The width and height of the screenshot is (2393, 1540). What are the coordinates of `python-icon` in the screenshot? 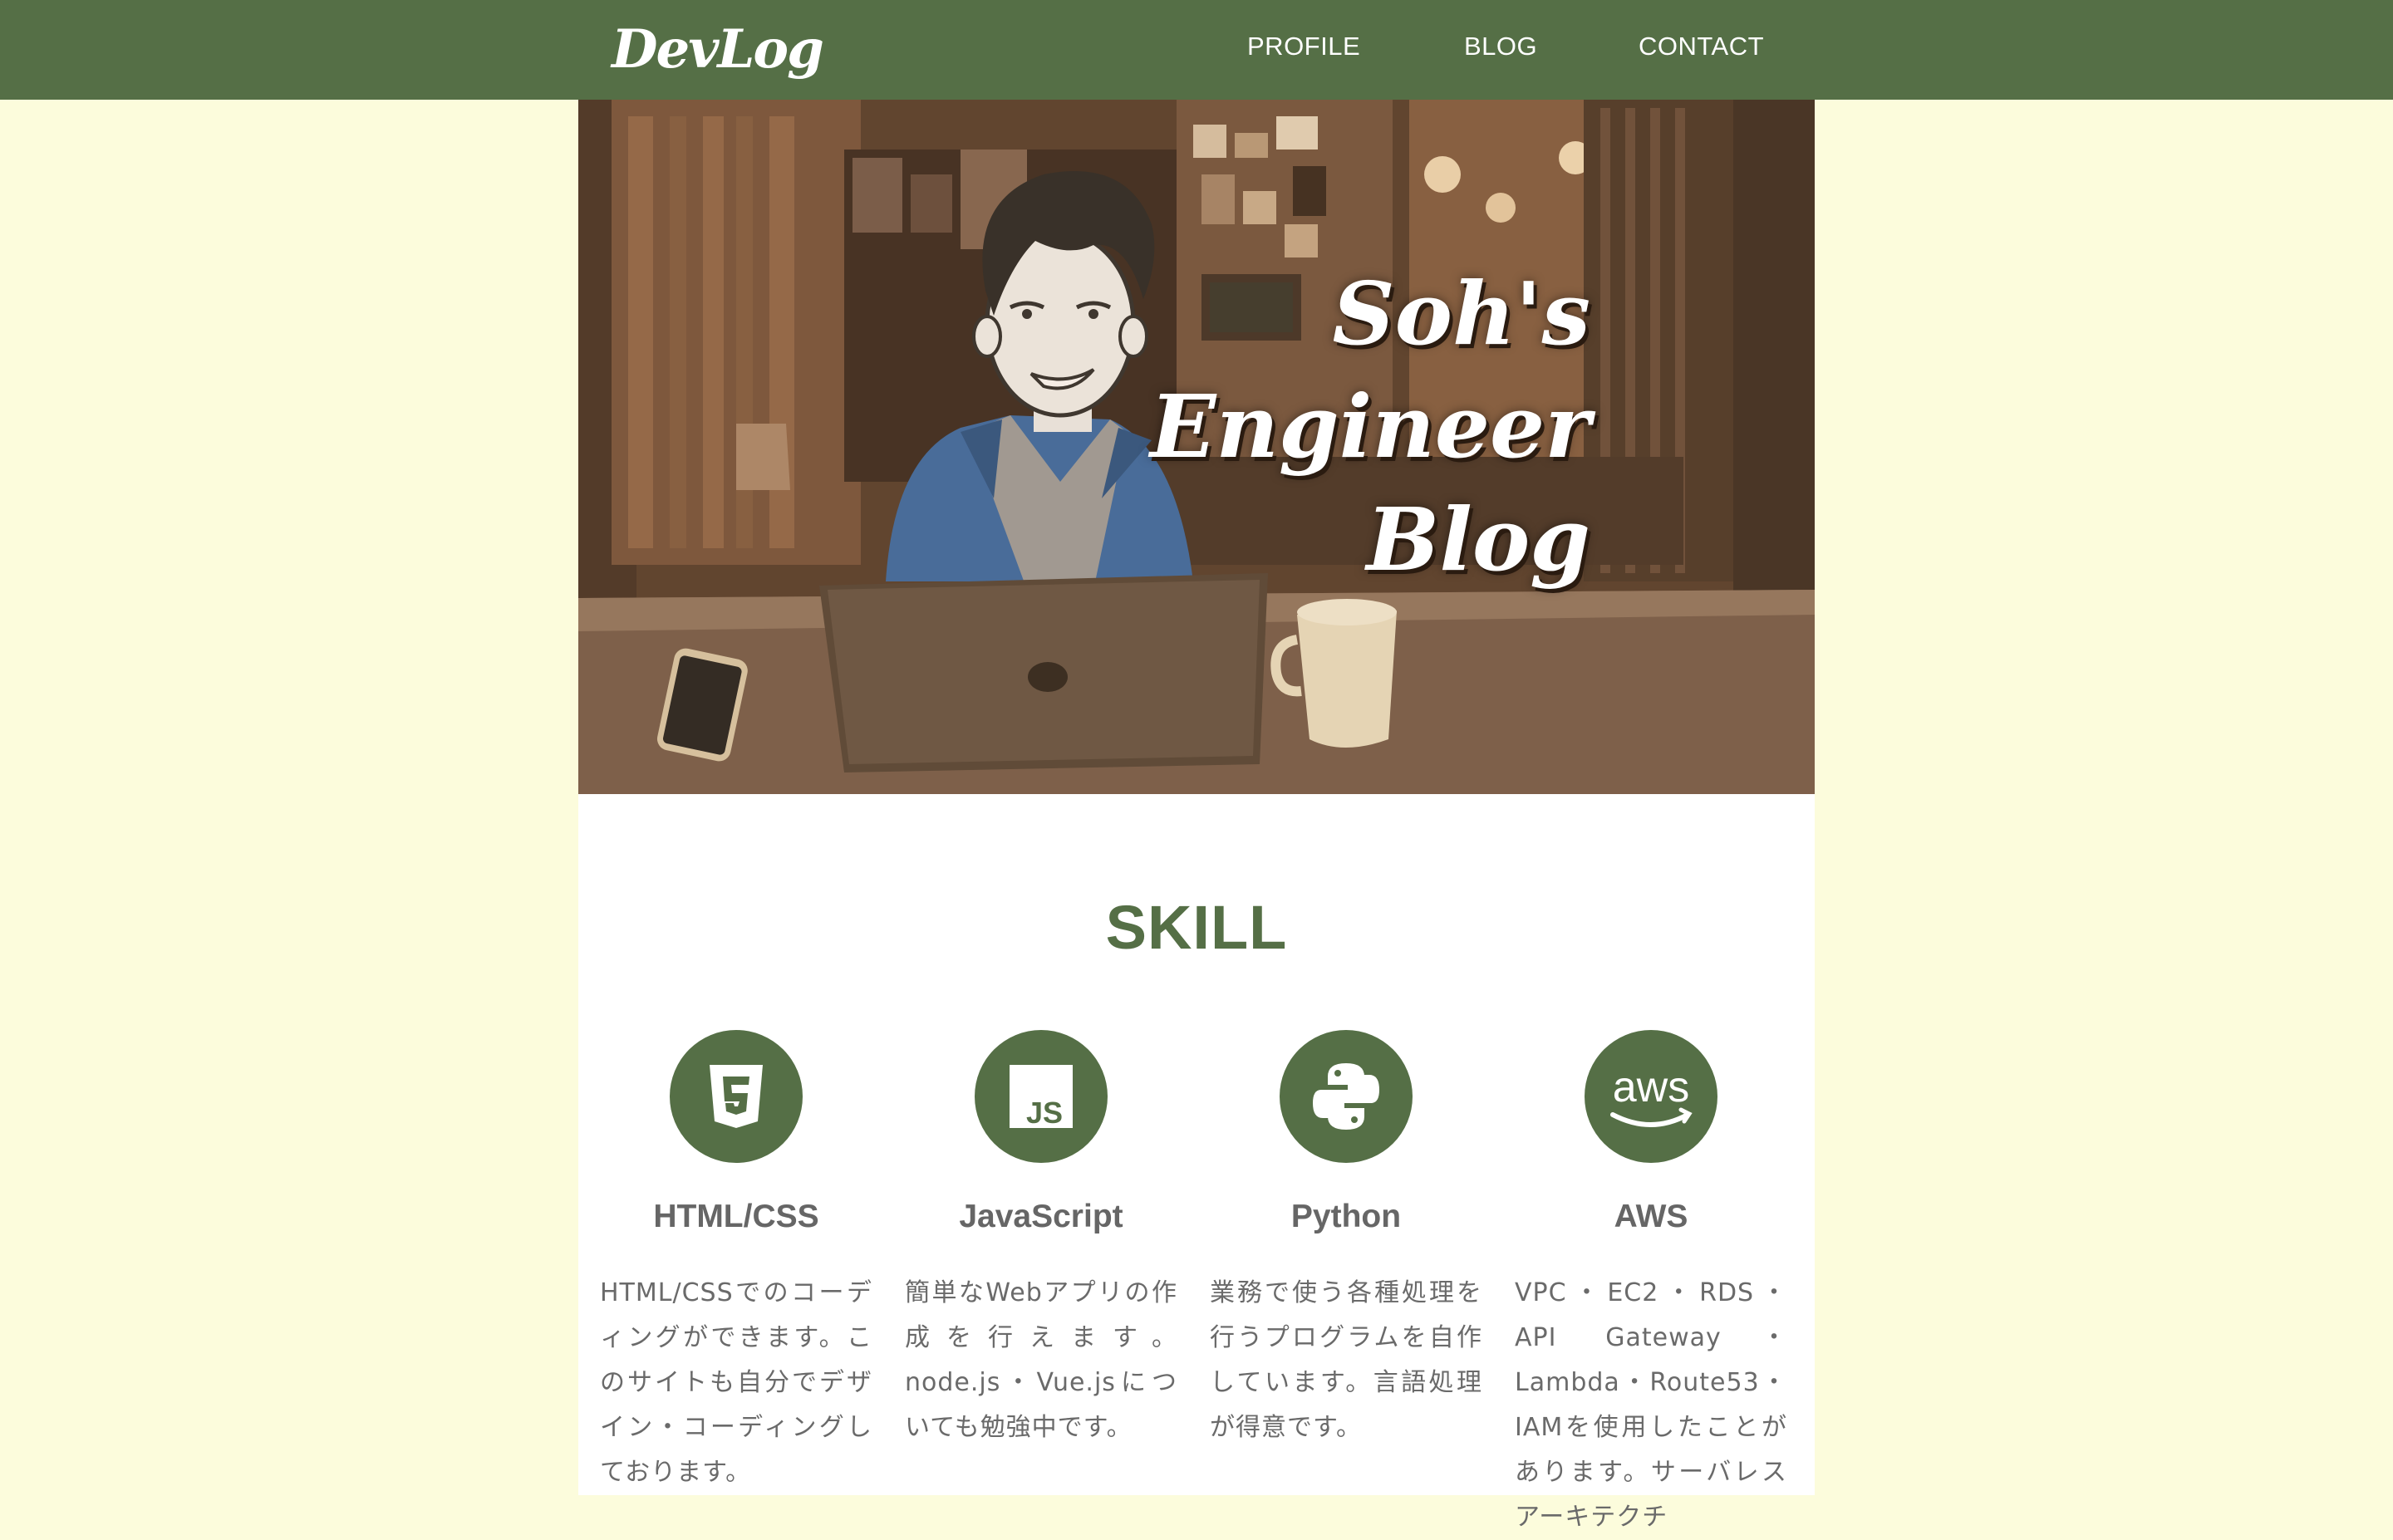 It's located at (1346, 1096).